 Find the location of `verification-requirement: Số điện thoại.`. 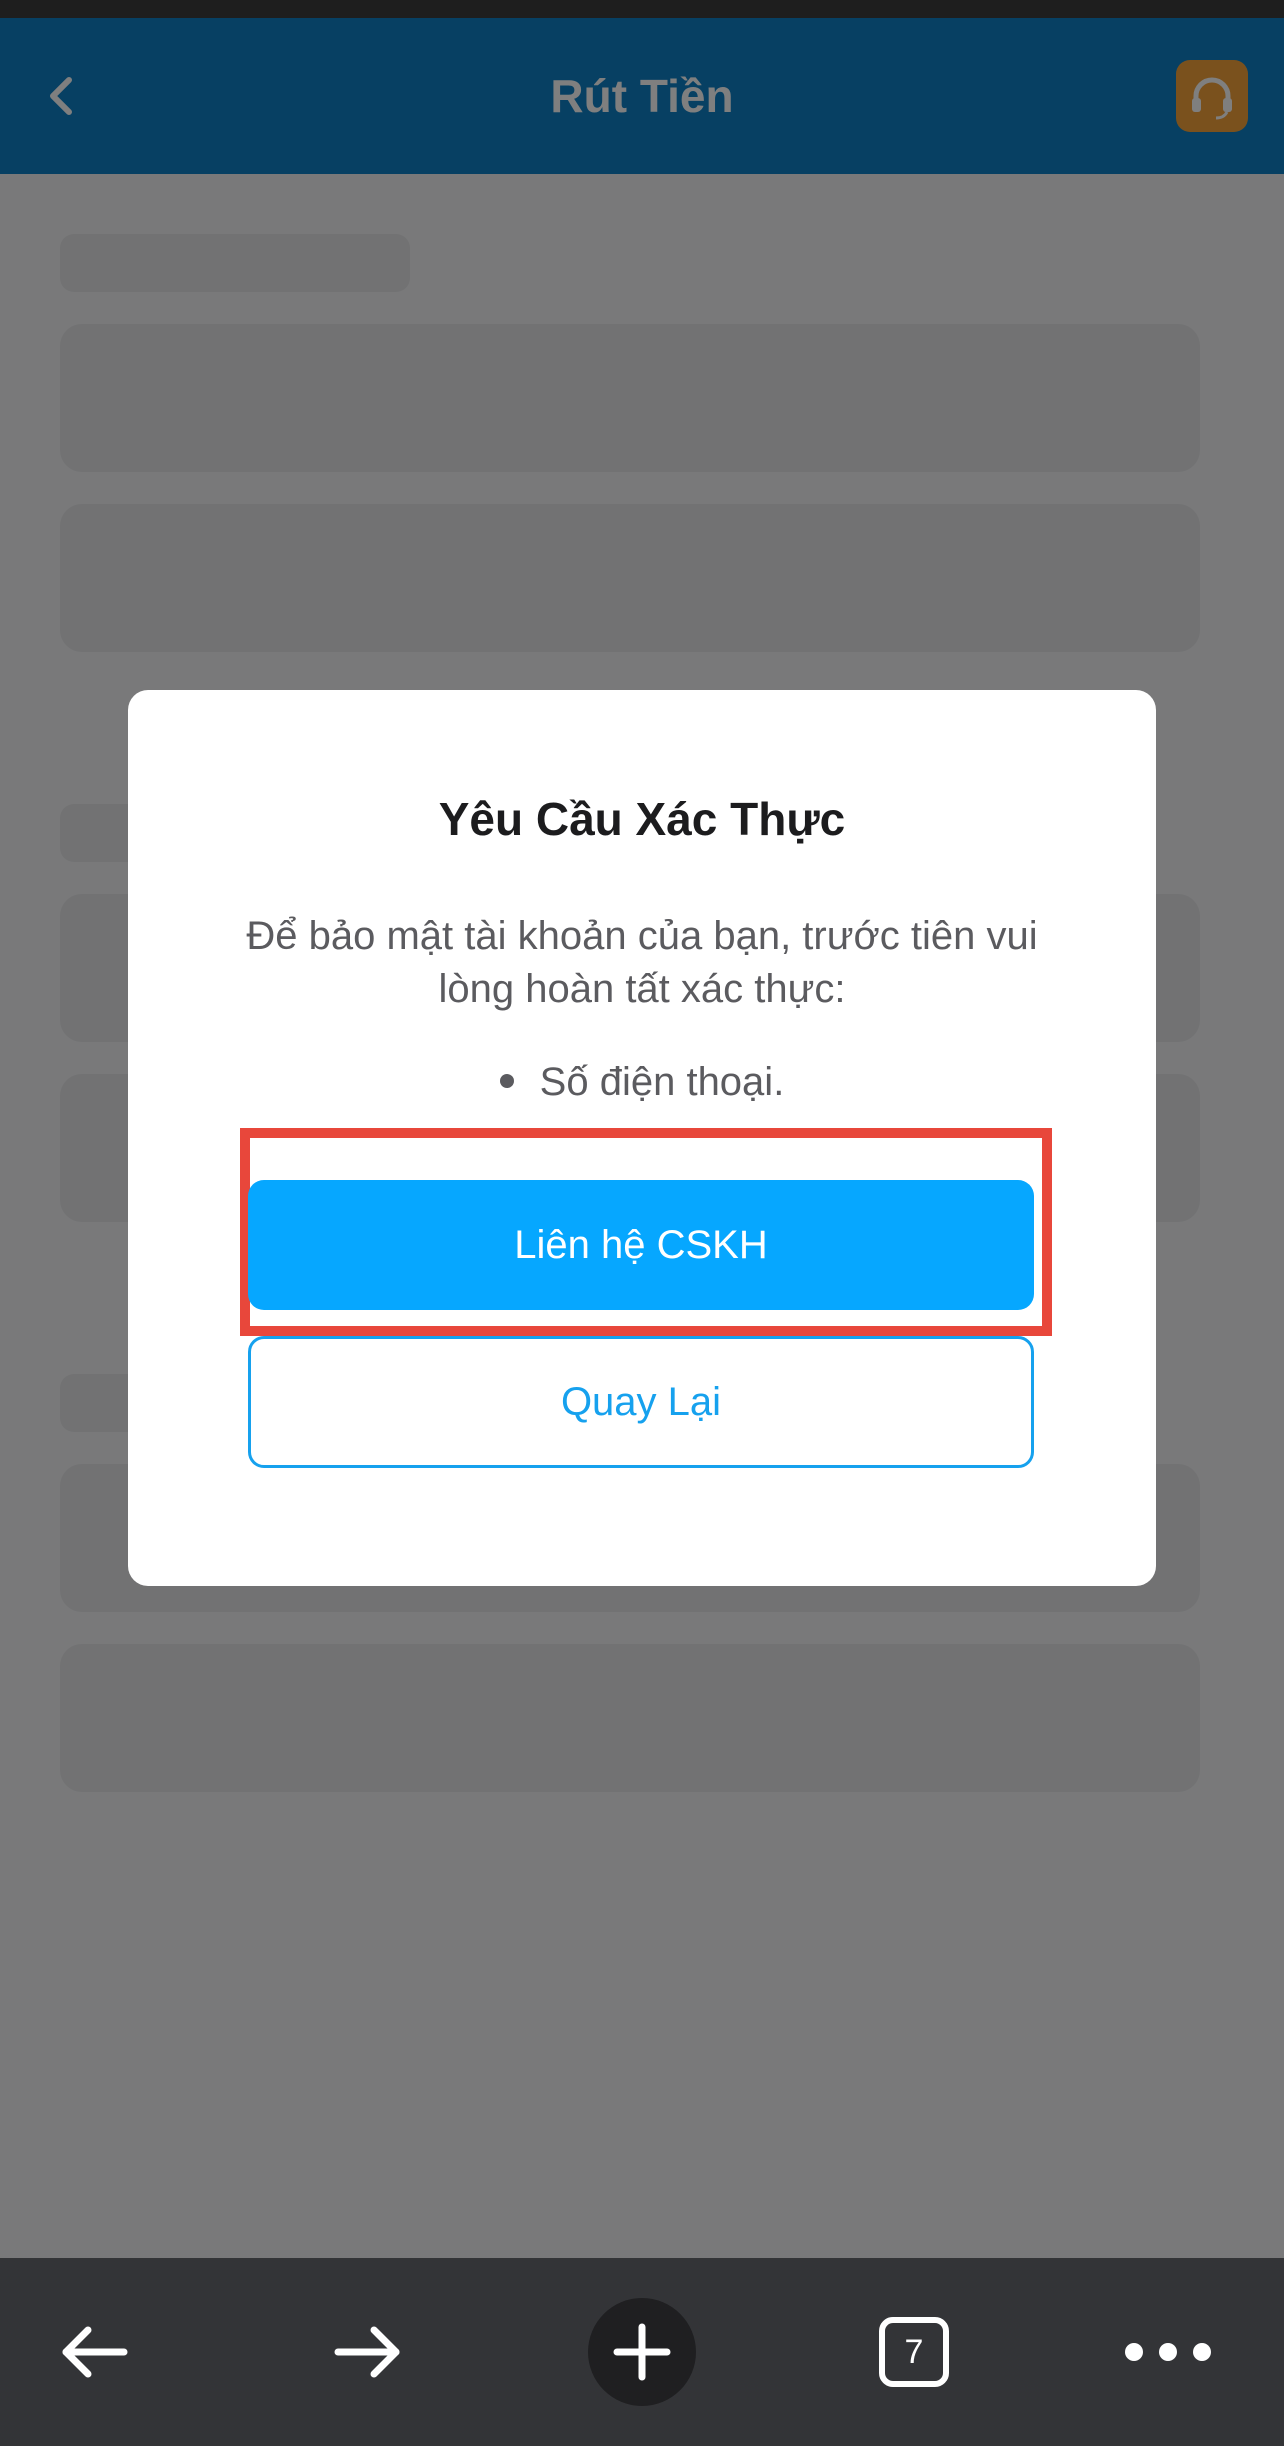

verification-requirement: Số điện thoại. is located at coordinates (642, 1082).